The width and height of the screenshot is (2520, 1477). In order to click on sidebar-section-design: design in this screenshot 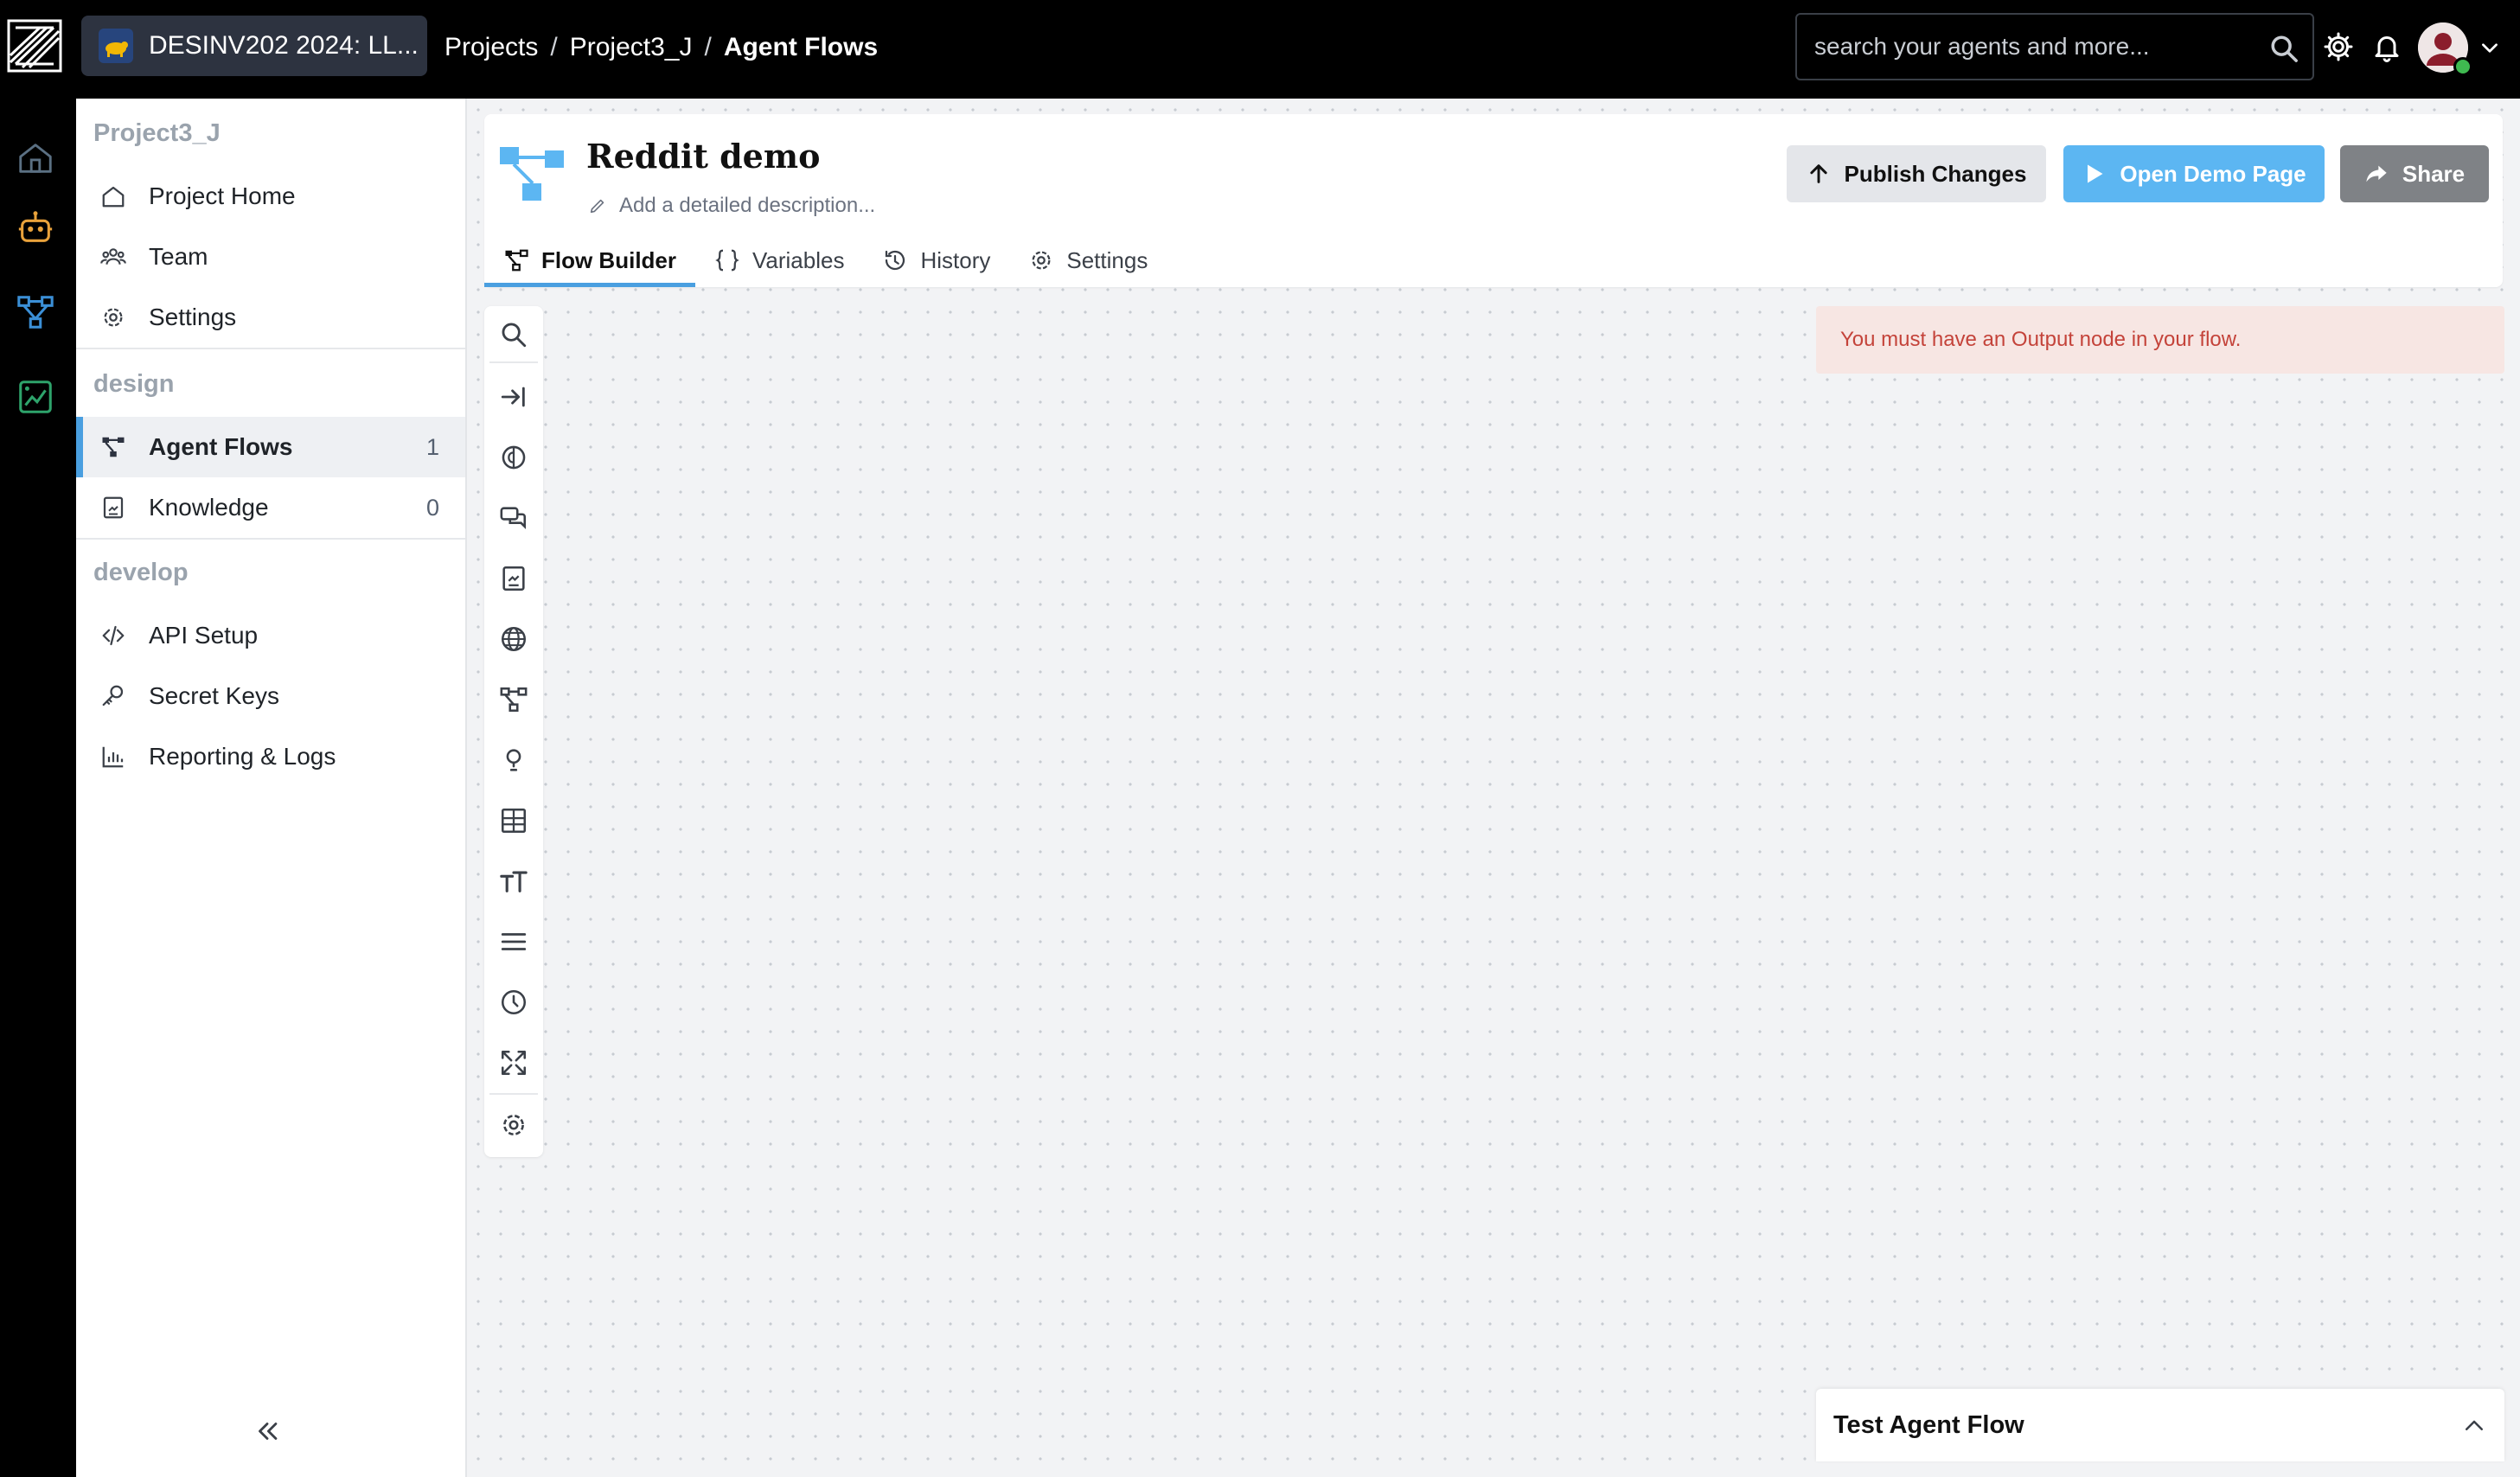, I will do `click(134, 384)`.